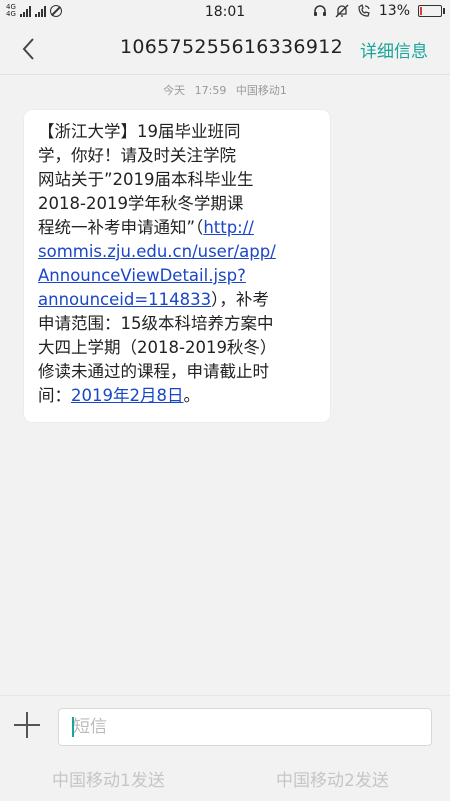 The width and height of the screenshot is (450, 801). Describe the element at coordinates (225, 748) in the screenshot. I see `compose-area: 中国移动1发送 中国移动2发送` at that location.